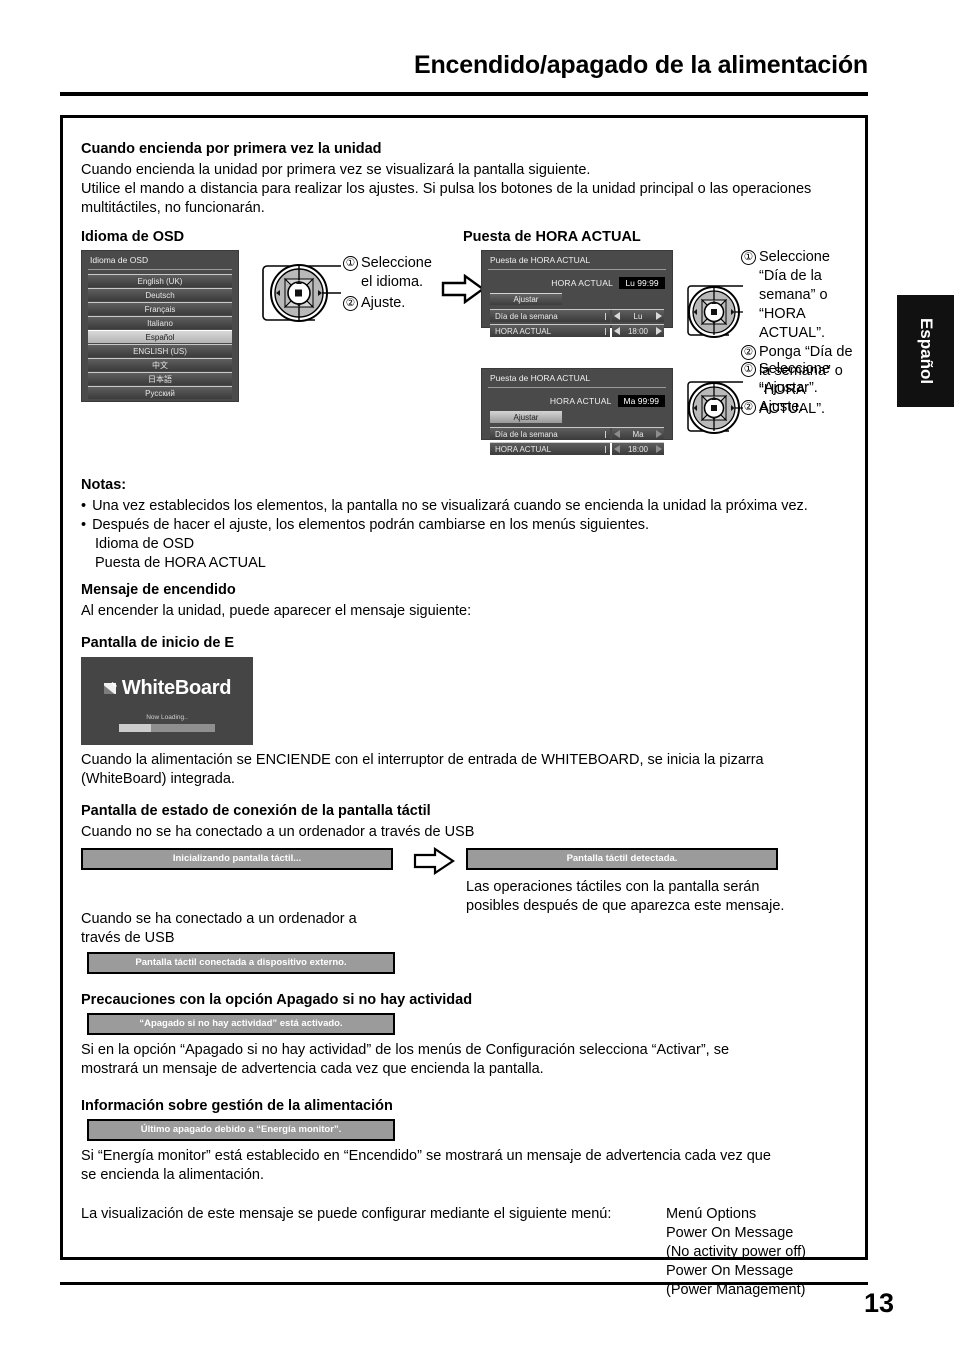  I want to click on clock-row-value: Ma, so click(638, 434).